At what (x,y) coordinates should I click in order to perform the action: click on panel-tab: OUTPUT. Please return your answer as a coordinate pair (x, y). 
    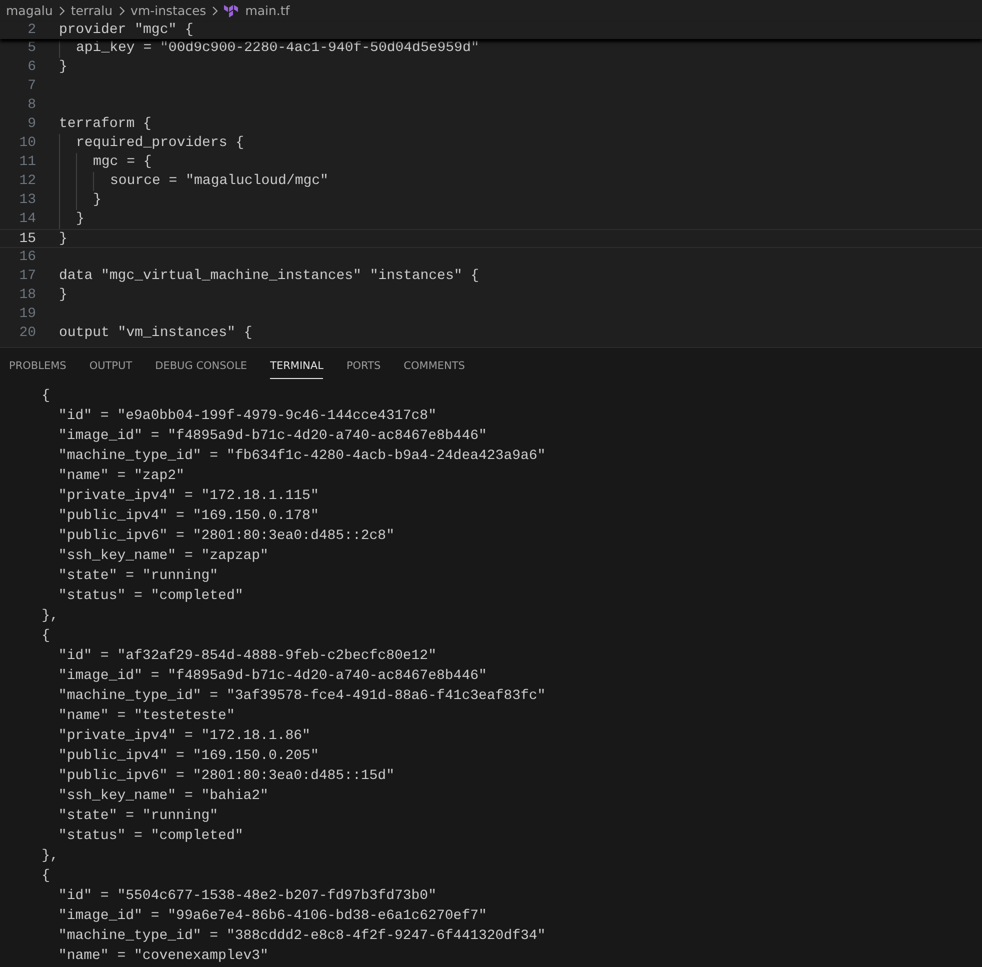
    Looking at the image, I should click on (110, 367).